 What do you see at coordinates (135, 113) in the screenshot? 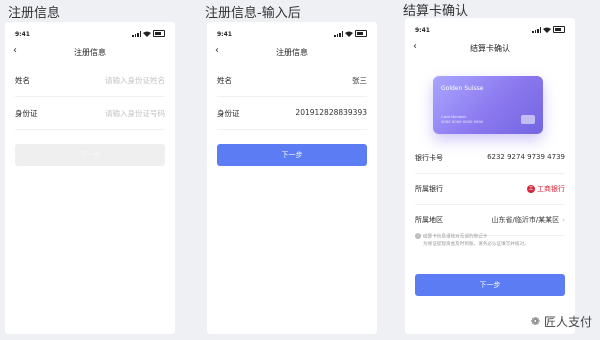
I see `id-card-input: 请输入身份证号码` at bounding box center [135, 113].